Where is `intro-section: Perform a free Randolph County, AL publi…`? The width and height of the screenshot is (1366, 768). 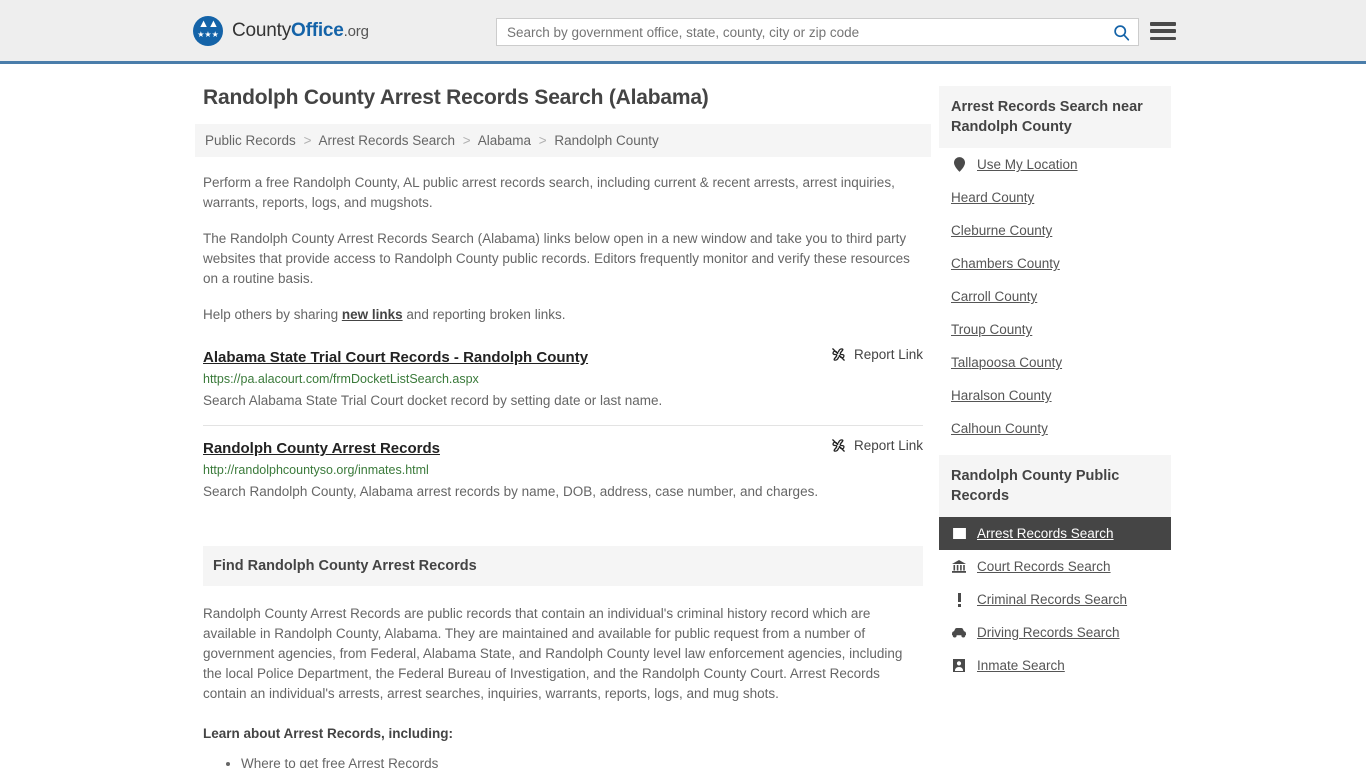
intro-section: Perform a free Randolph County, AL publi… is located at coordinates (563, 249).